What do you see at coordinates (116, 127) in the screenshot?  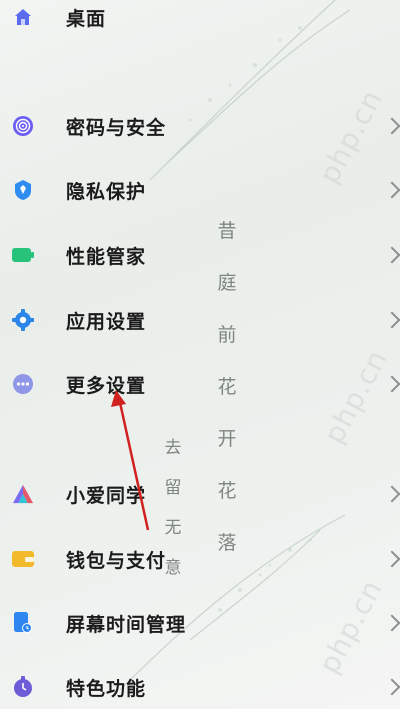 I see `menu-item-label: 密码与安全` at bounding box center [116, 127].